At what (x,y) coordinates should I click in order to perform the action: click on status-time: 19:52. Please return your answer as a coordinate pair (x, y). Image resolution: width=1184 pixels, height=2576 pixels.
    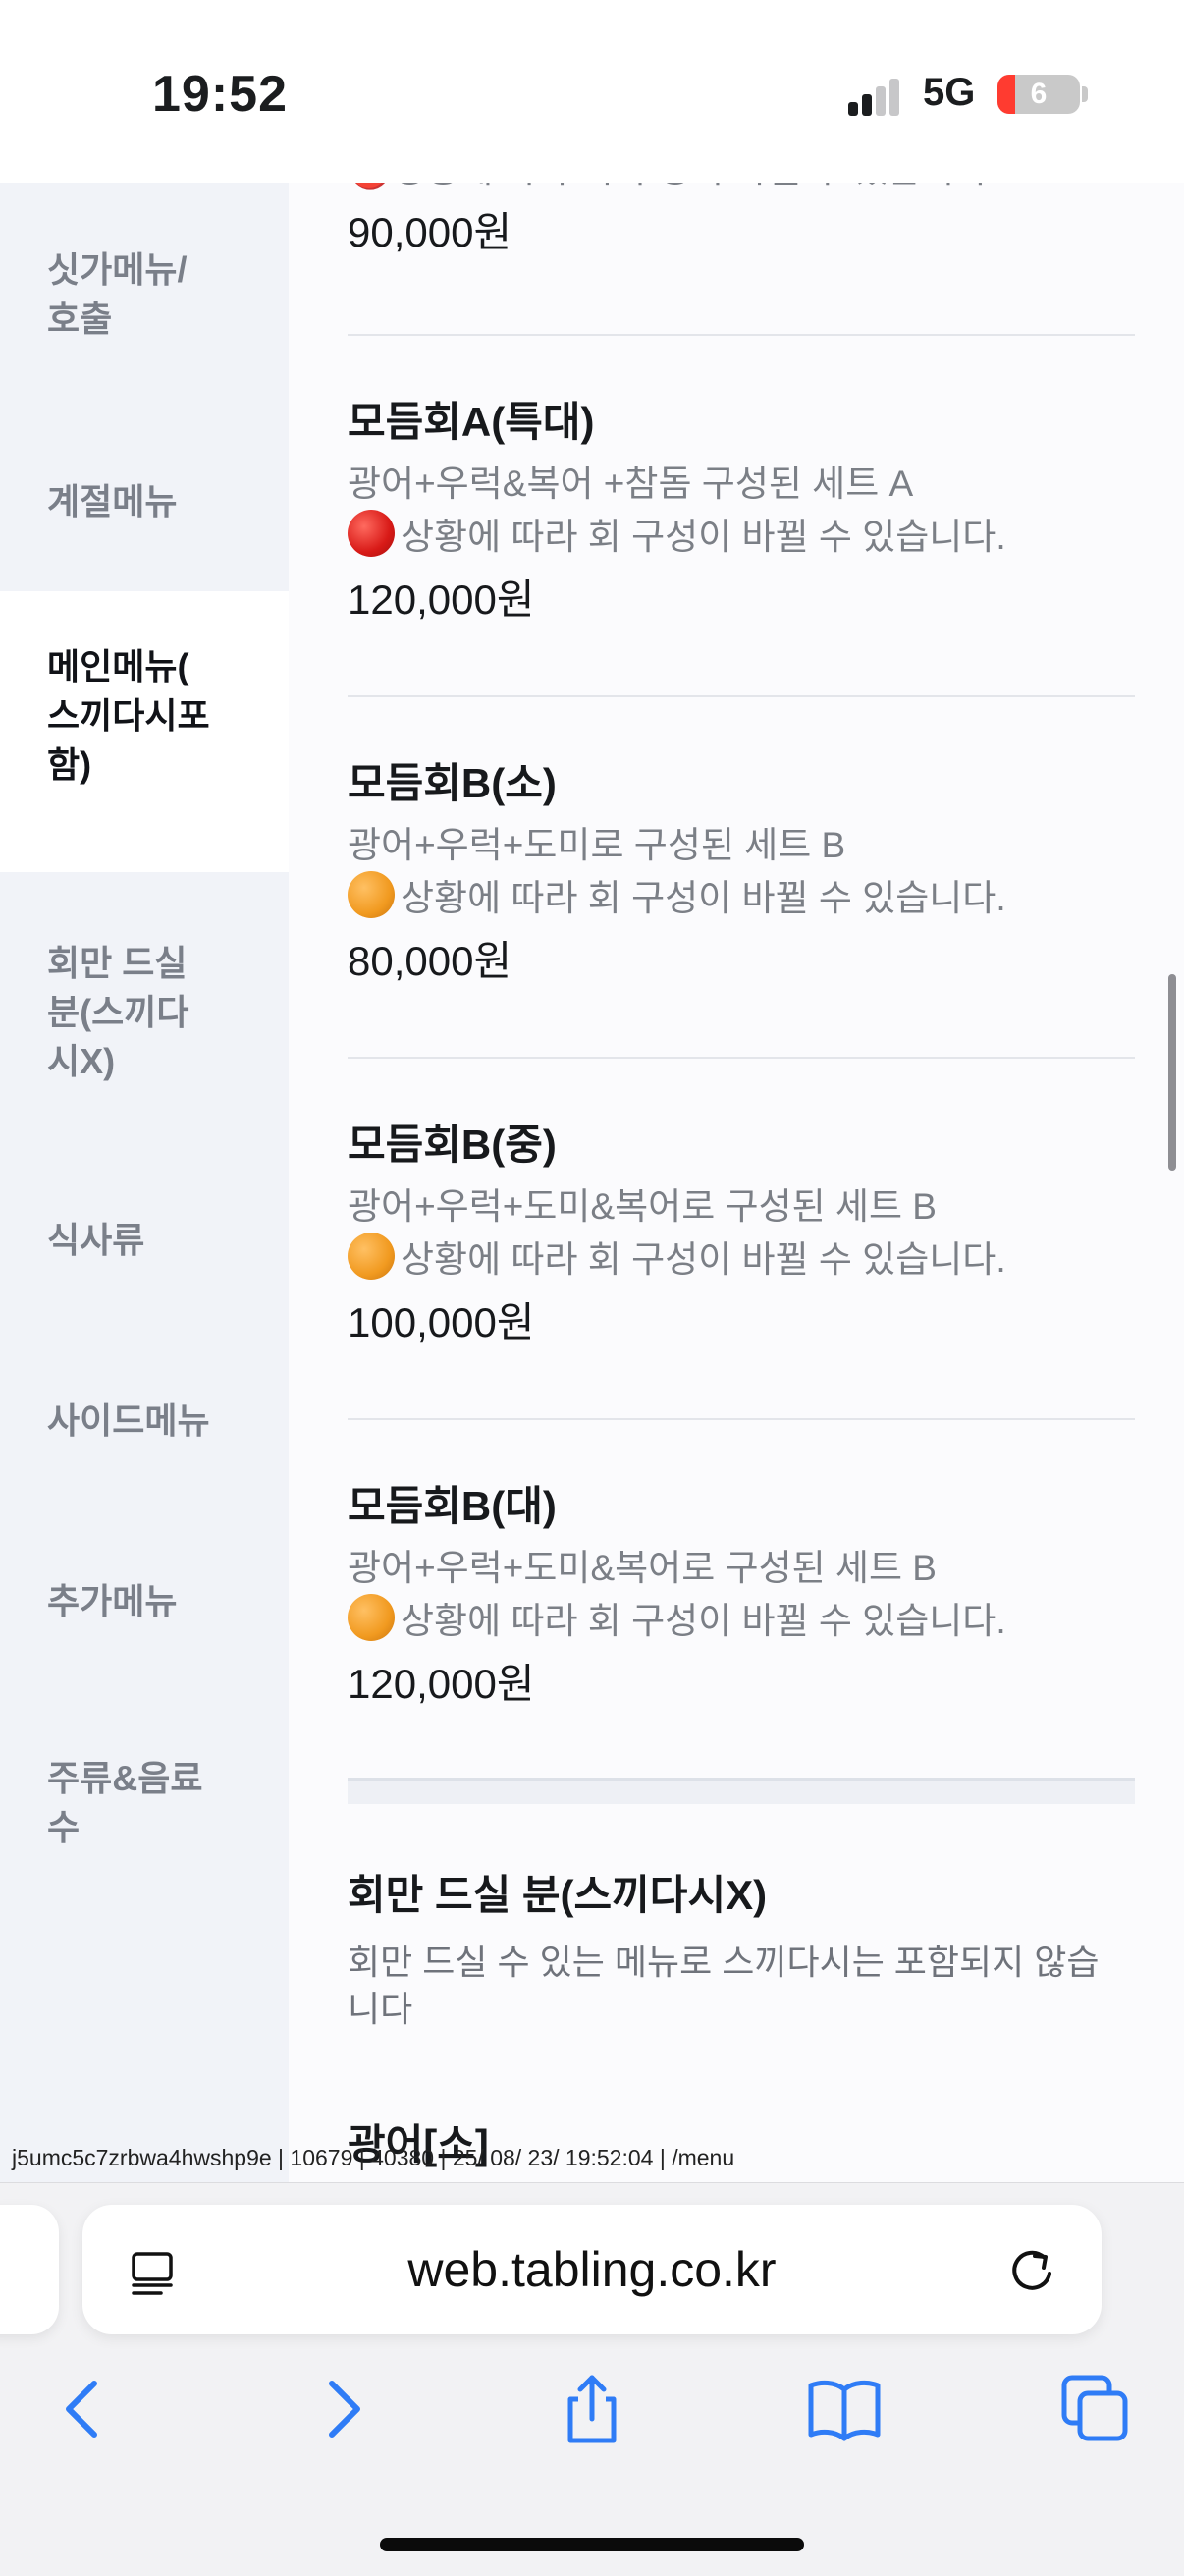
    Looking at the image, I should click on (220, 95).